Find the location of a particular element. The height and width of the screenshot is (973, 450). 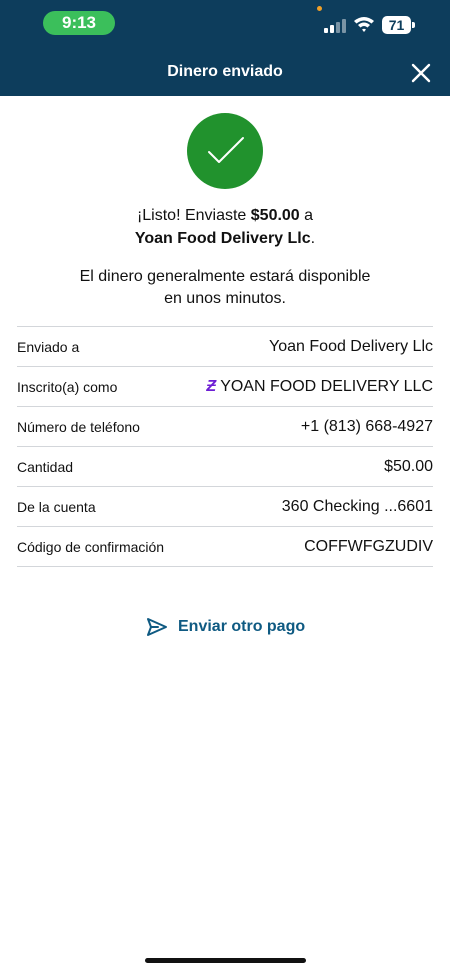

detail-row-from-account: De la cuenta 360 Checking ...6601 is located at coordinates (225, 507).